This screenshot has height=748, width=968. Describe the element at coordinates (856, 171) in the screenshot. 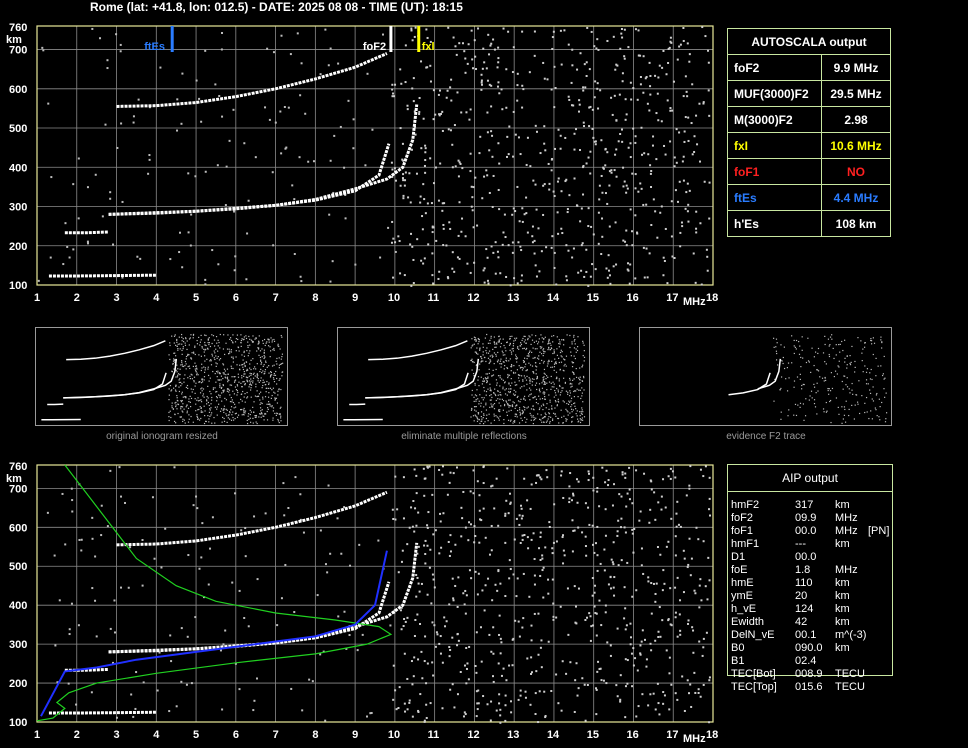

I see `autoscala-value: NO` at that location.